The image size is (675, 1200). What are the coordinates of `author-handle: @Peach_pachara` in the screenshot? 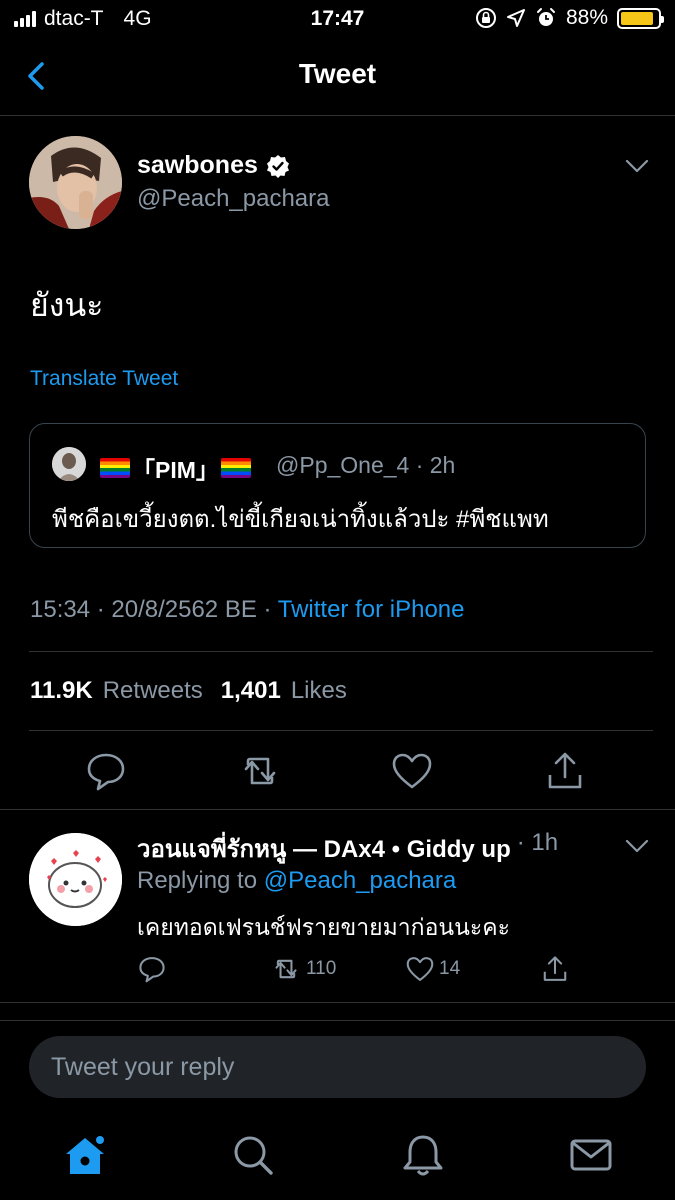 It's located at (233, 199).